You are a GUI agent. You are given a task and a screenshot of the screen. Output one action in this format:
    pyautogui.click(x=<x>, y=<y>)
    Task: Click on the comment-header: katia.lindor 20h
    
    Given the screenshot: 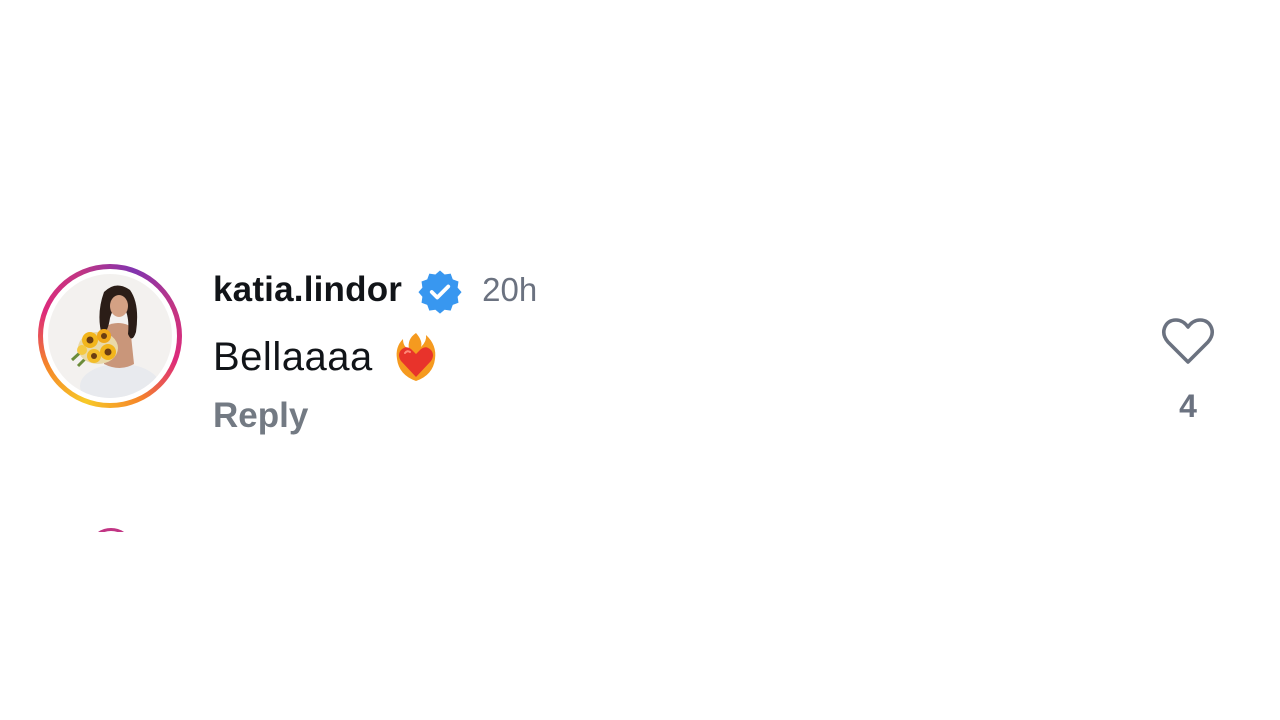 What is the action you would take?
    pyautogui.click(x=375, y=290)
    